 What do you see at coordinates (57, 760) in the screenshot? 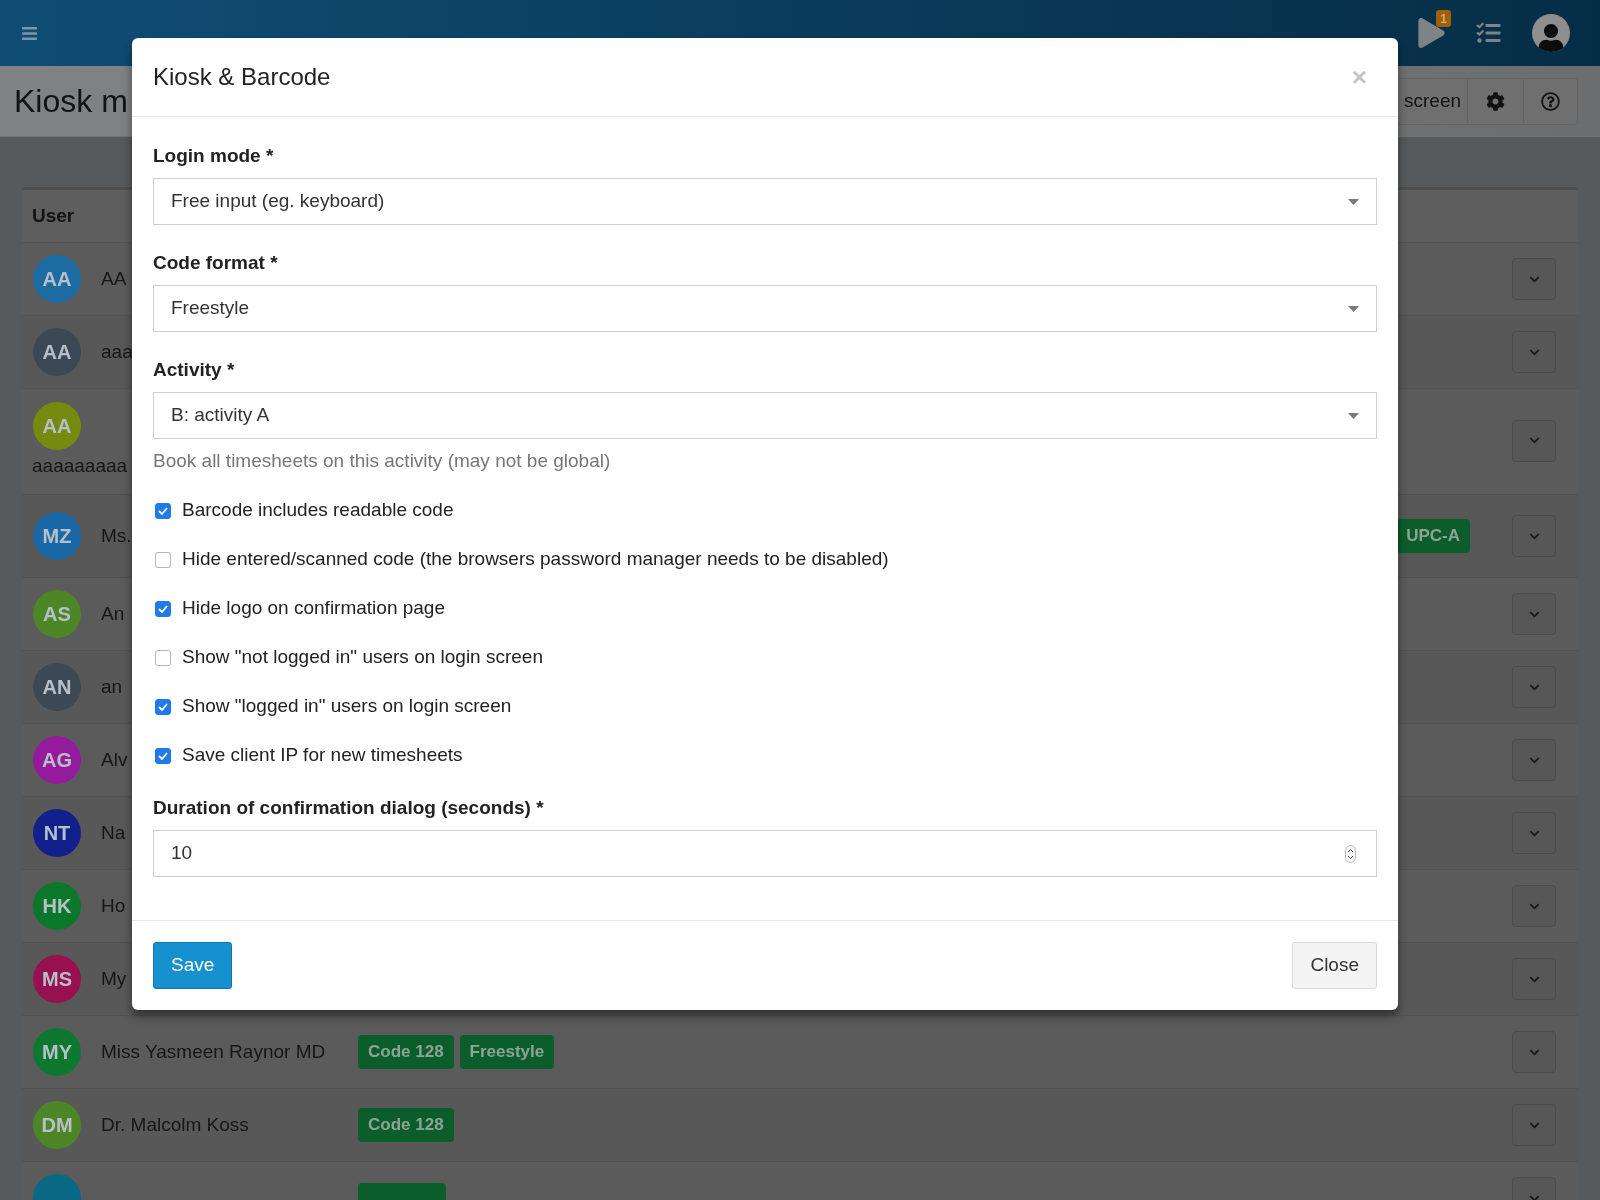
I see `user-avatar: AG` at bounding box center [57, 760].